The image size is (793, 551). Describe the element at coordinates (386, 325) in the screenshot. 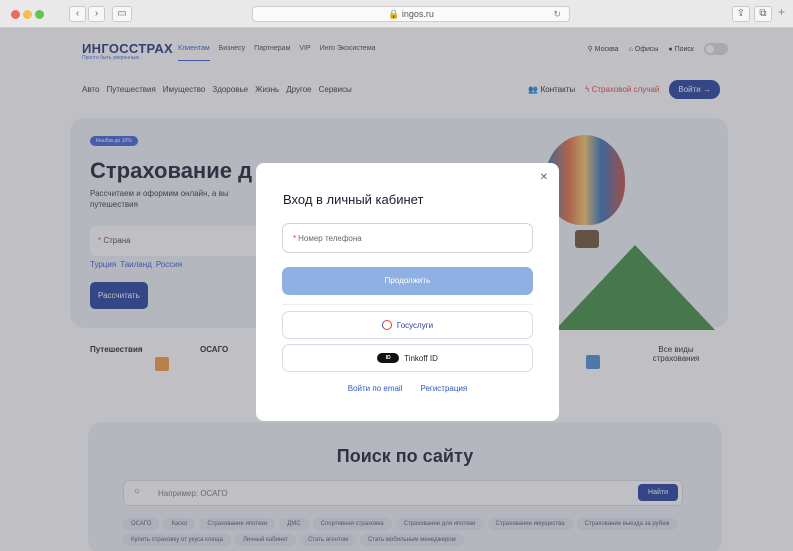

I see `gosuslugi-icon` at that location.